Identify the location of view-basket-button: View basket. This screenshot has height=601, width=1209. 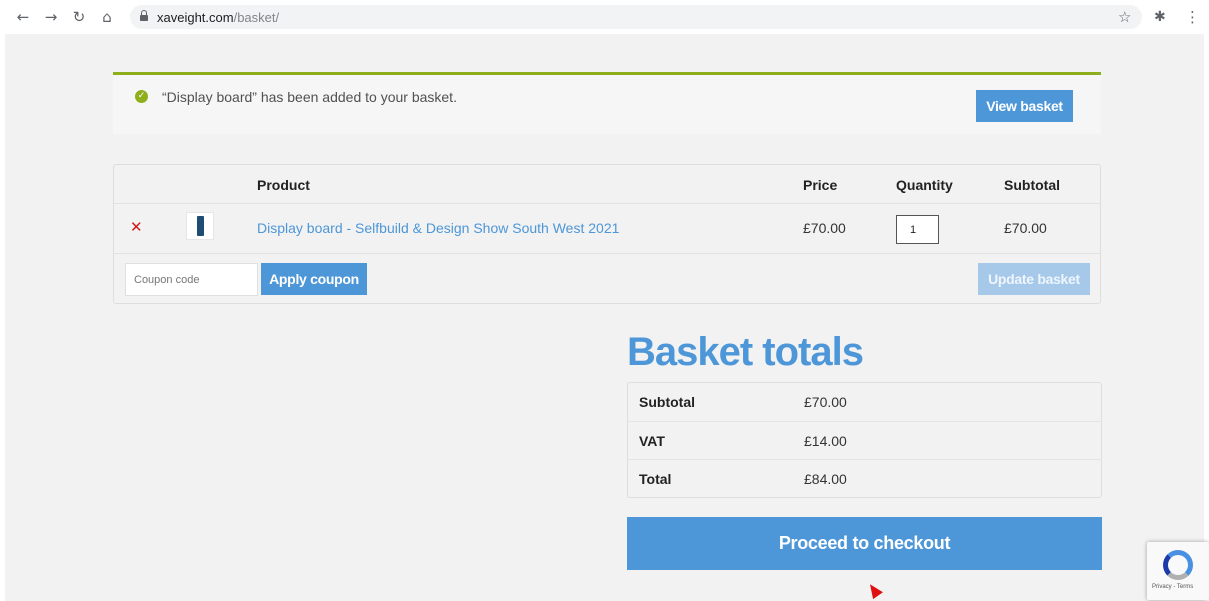
(1024, 106).